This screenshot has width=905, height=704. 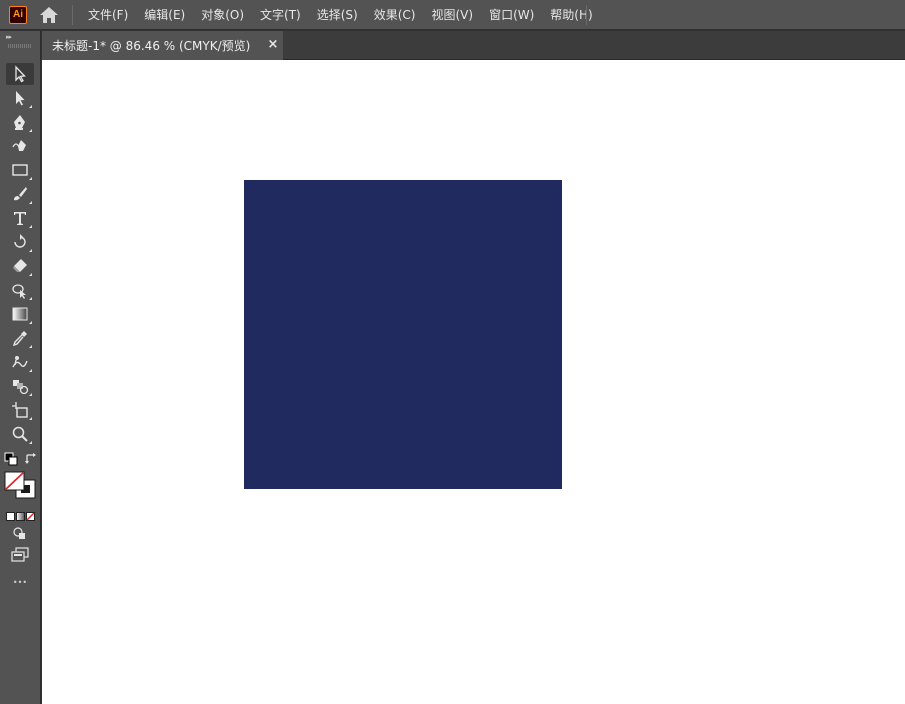 I want to click on menu-divider-end, so click(x=586, y=15).